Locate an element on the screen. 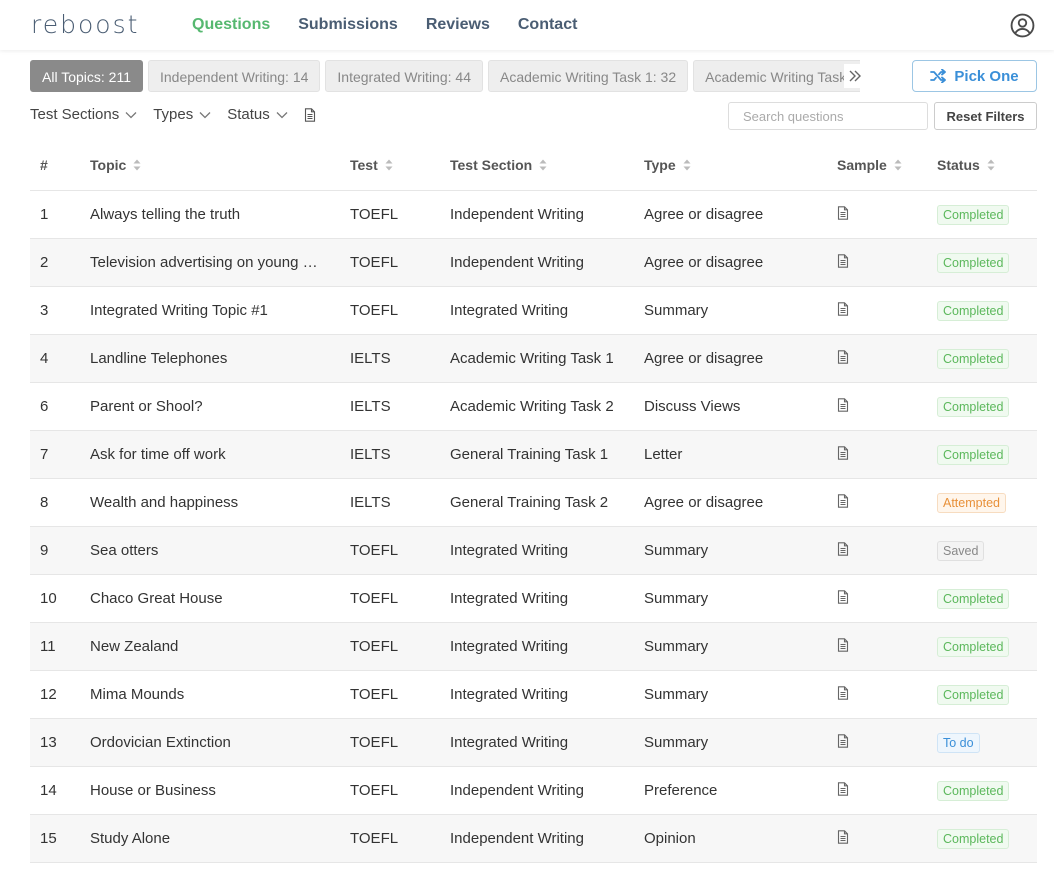  row-type: Letter is located at coordinates (663, 454).